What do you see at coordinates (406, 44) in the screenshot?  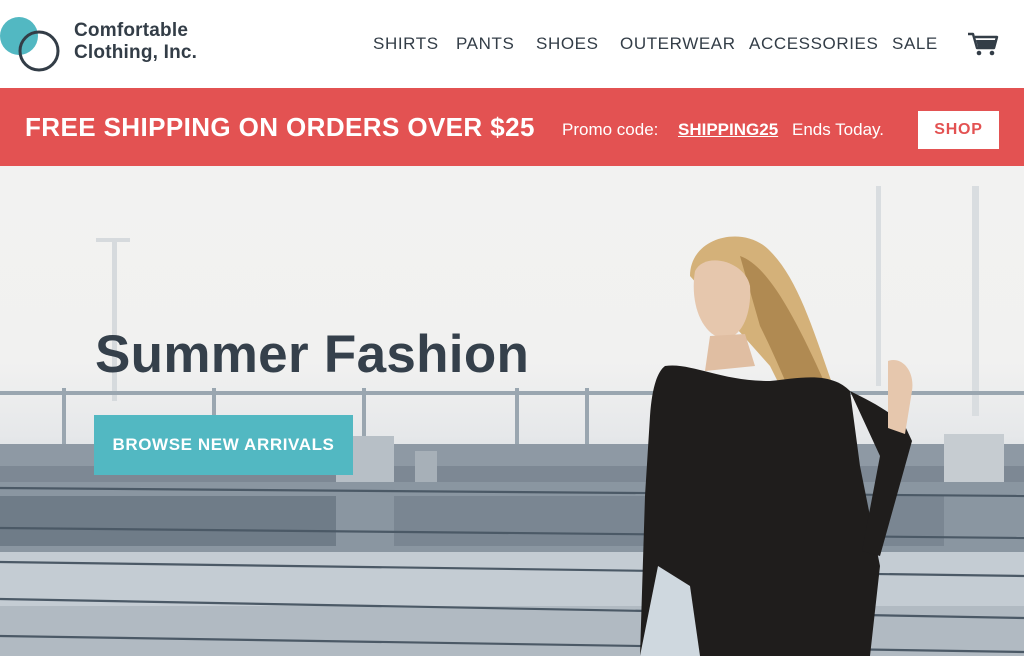 I see `nav-item-shirts: SHIRTS` at bounding box center [406, 44].